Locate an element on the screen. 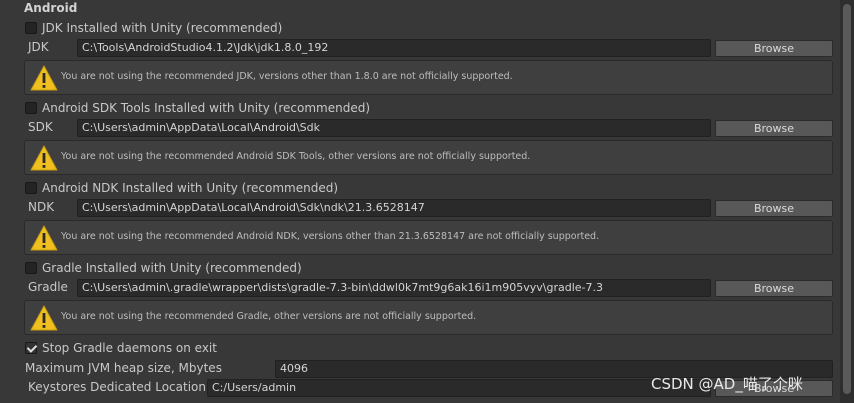 This screenshot has width=854, height=403. gradle-browse-button: Browse is located at coordinates (774, 288).